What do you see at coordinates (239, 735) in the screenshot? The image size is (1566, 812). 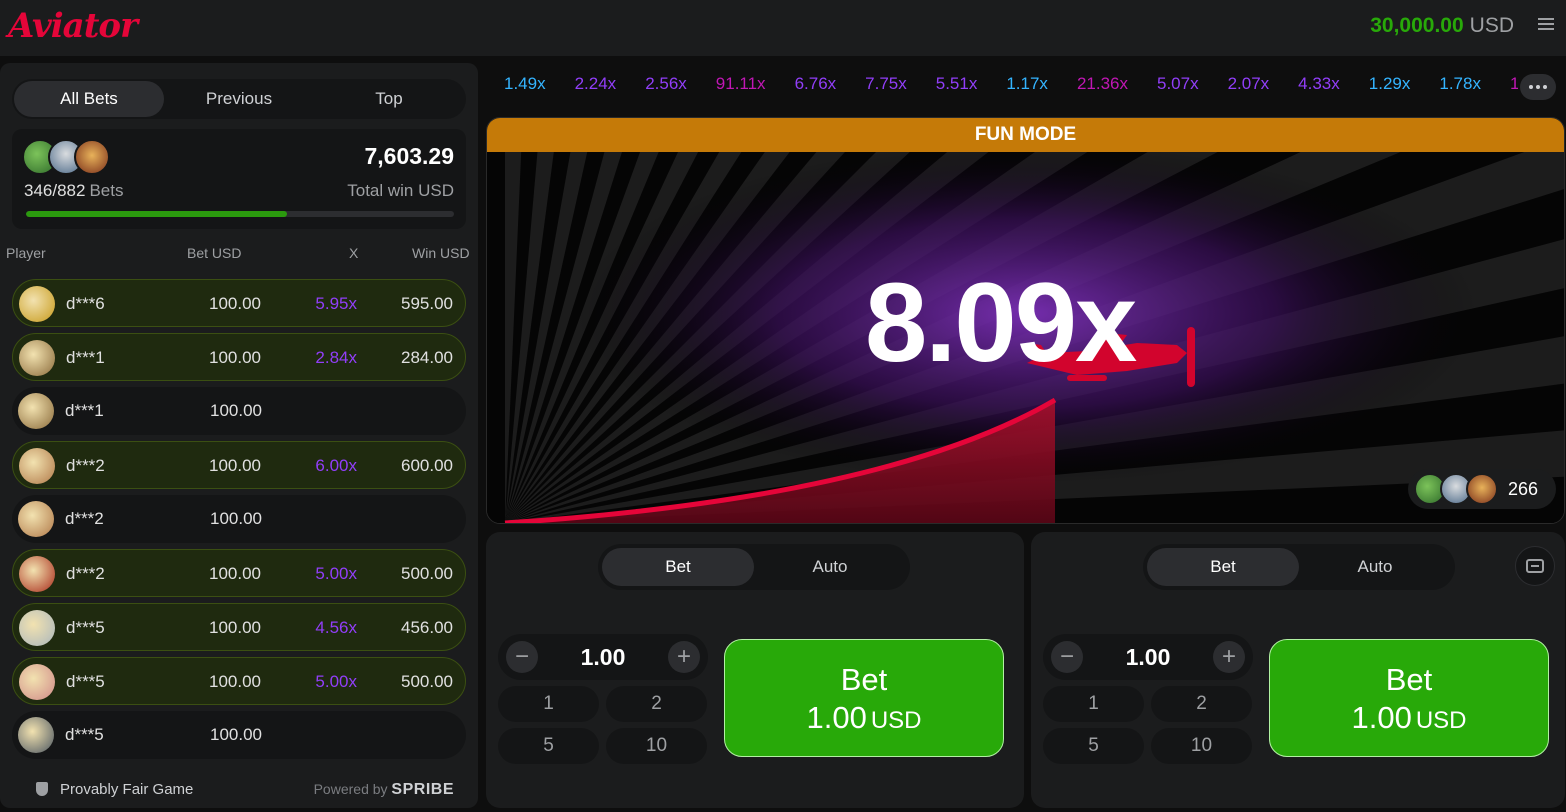 I see `bet-row: d***5 100.00` at bounding box center [239, 735].